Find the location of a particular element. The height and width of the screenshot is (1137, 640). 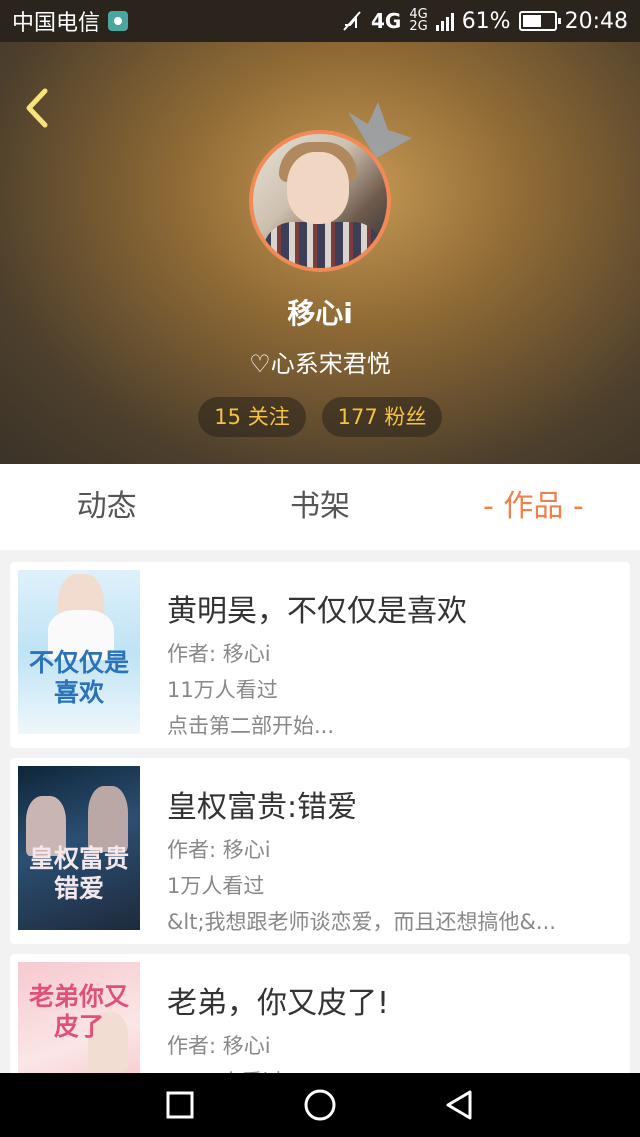

book-cover: 不仅仅是喜欢 is located at coordinates (79, 652).